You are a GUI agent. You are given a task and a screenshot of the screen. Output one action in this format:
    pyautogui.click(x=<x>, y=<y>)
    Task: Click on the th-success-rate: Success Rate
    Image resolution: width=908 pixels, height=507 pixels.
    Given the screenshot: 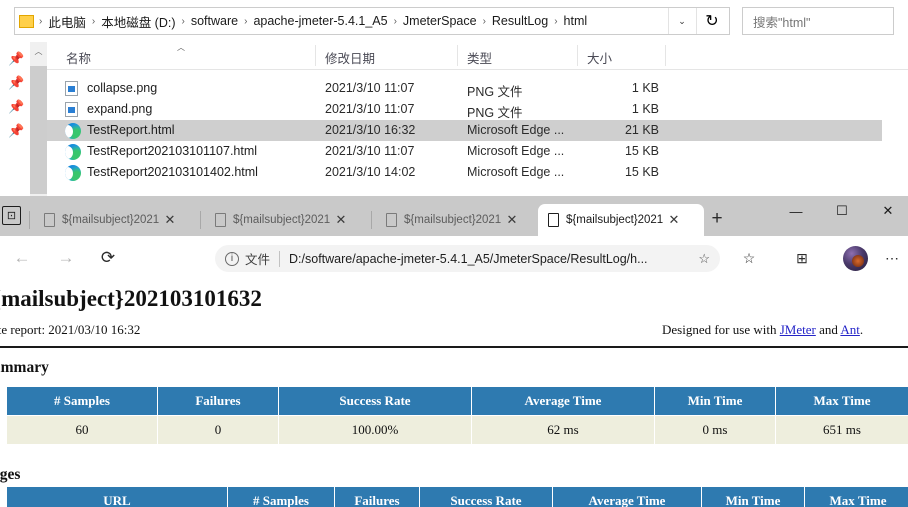 What is the action you would take?
    pyautogui.click(x=486, y=496)
    